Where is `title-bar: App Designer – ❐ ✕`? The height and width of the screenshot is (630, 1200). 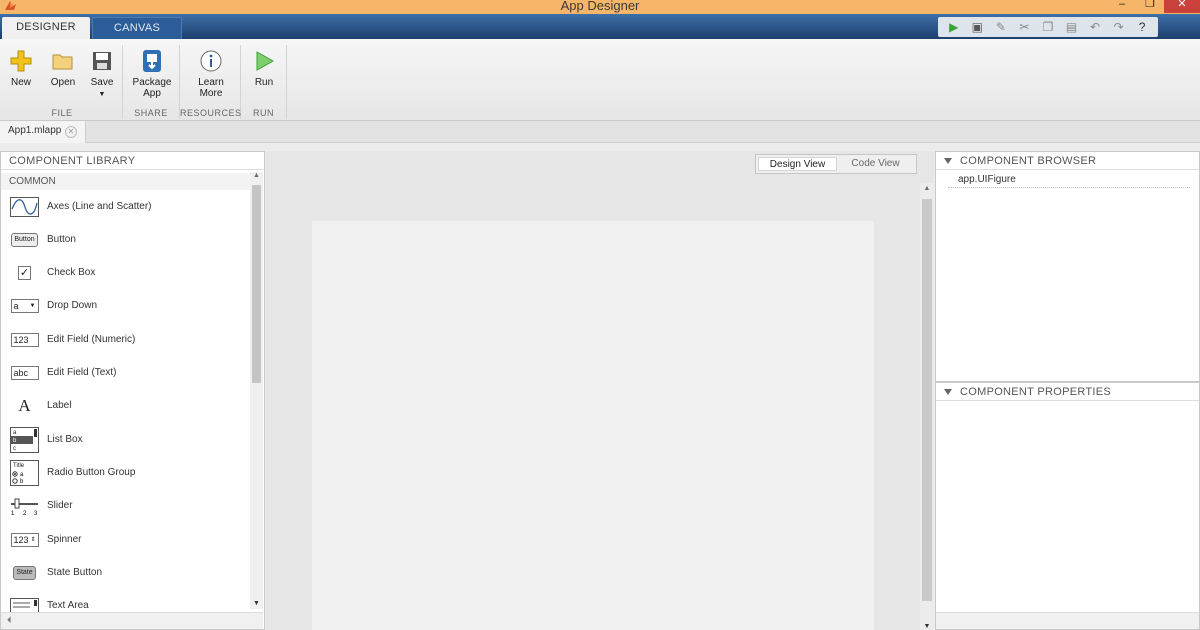
title-bar: App Designer – ❐ ✕ is located at coordinates (600, 7).